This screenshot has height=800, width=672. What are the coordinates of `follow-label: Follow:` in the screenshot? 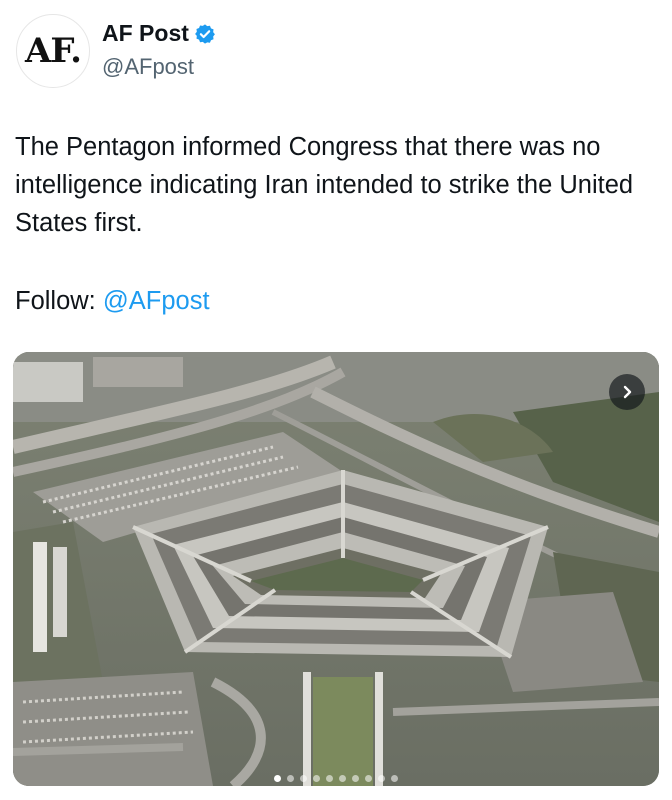 It's located at (55, 301).